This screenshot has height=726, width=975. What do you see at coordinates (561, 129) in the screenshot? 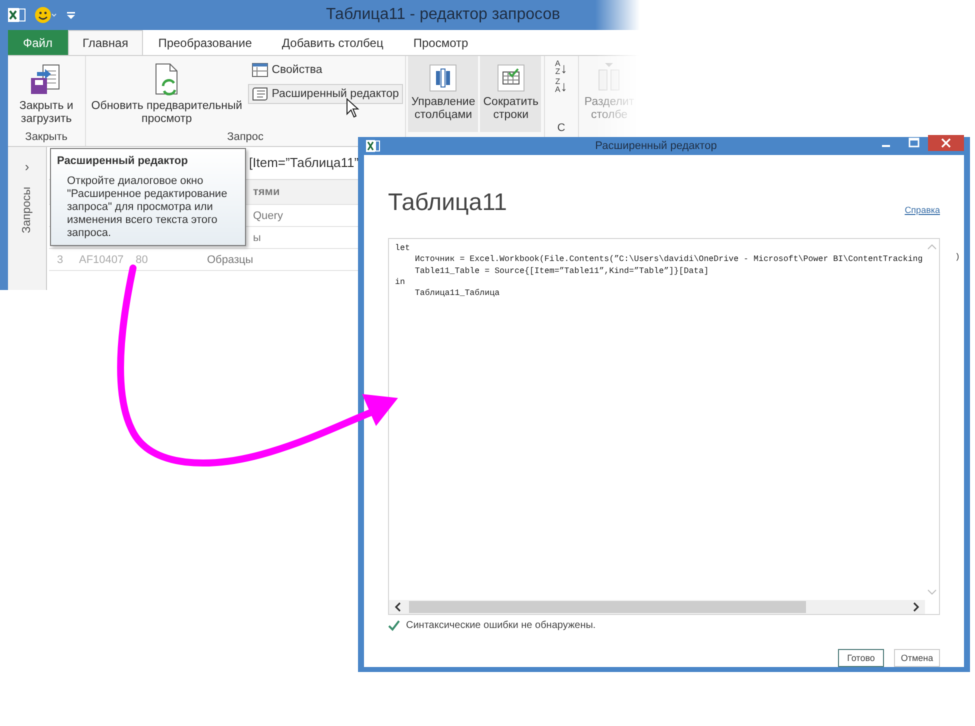
I see `group-label: С` at bounding box center [561, 129].